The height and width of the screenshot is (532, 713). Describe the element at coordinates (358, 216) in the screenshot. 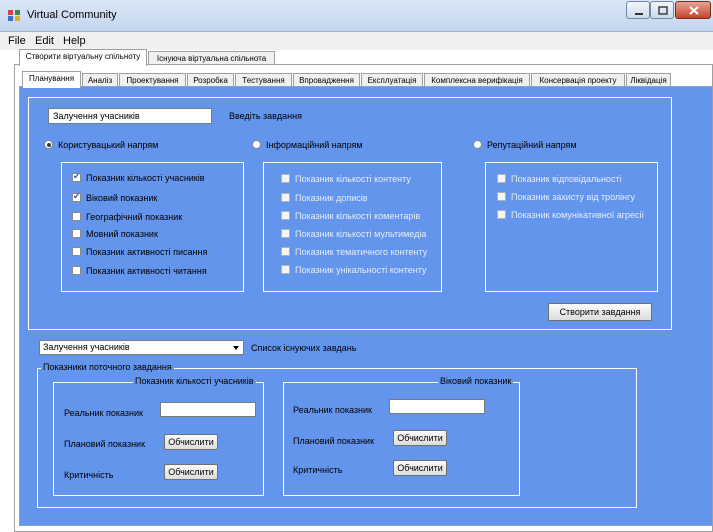

I see `comments-label: Показник кількості коментарів` at that location.